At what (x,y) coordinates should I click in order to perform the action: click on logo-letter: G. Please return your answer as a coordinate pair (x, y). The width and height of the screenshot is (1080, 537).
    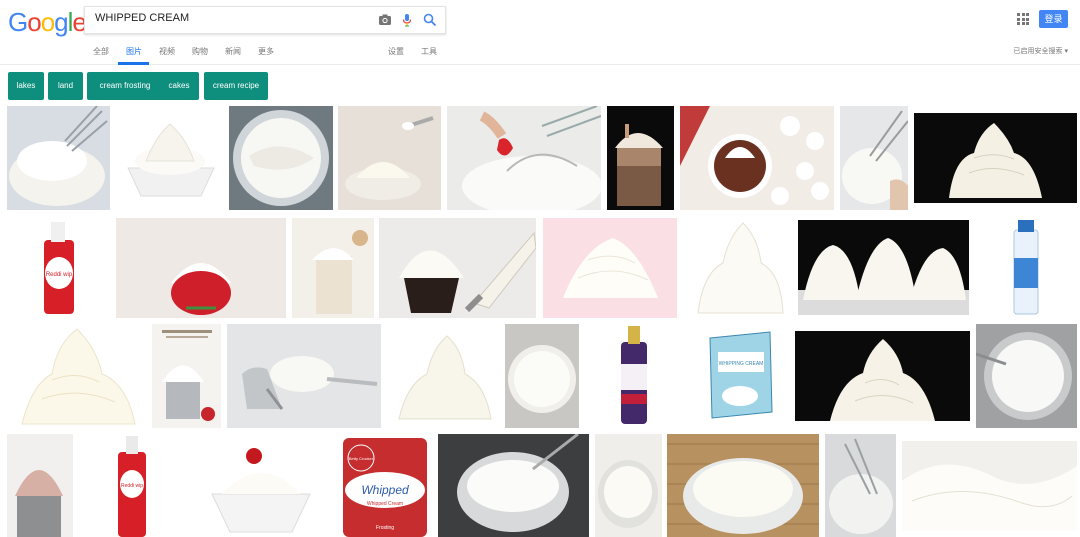
    Looking at the image, I should click on (18, 22).